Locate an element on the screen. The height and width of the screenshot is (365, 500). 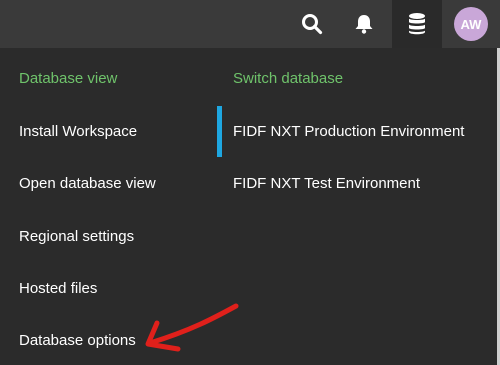
notifications-button is located at coordinates (364, 24).